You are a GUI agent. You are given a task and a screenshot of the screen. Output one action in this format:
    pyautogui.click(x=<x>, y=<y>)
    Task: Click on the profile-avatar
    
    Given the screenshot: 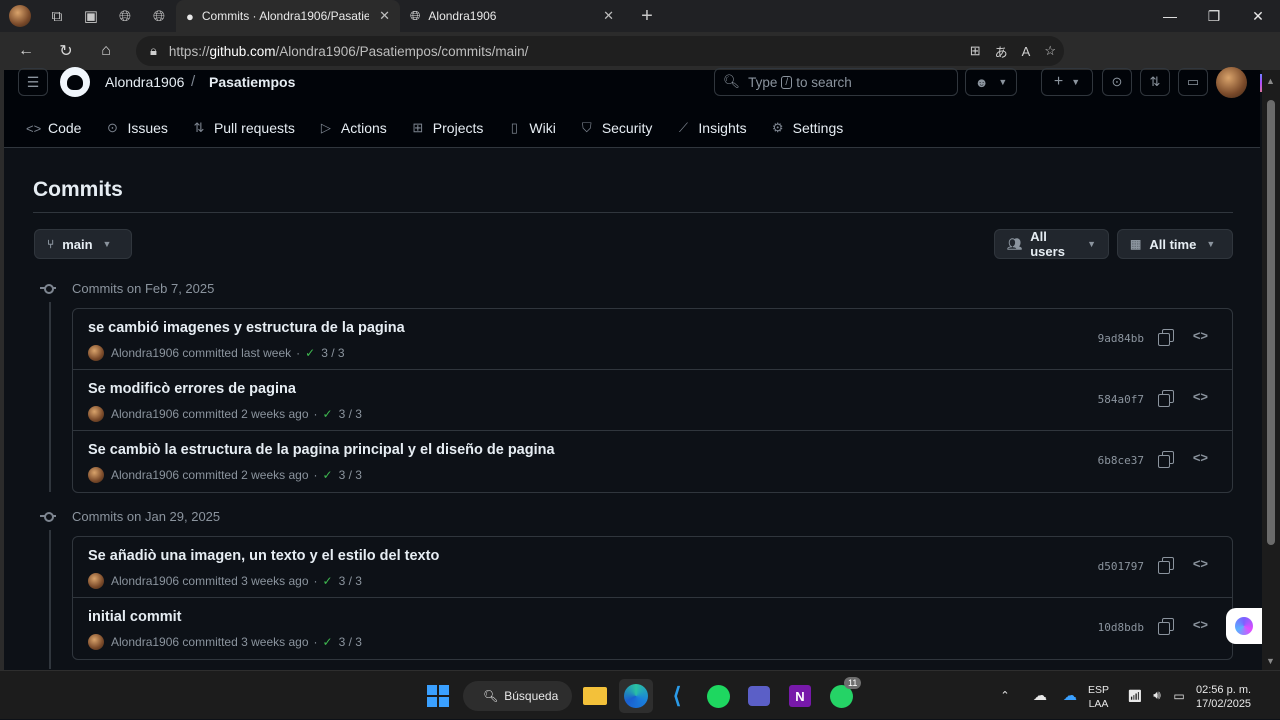 What is the action you would take?
    pyautogui.click(x=20, y=16)
    